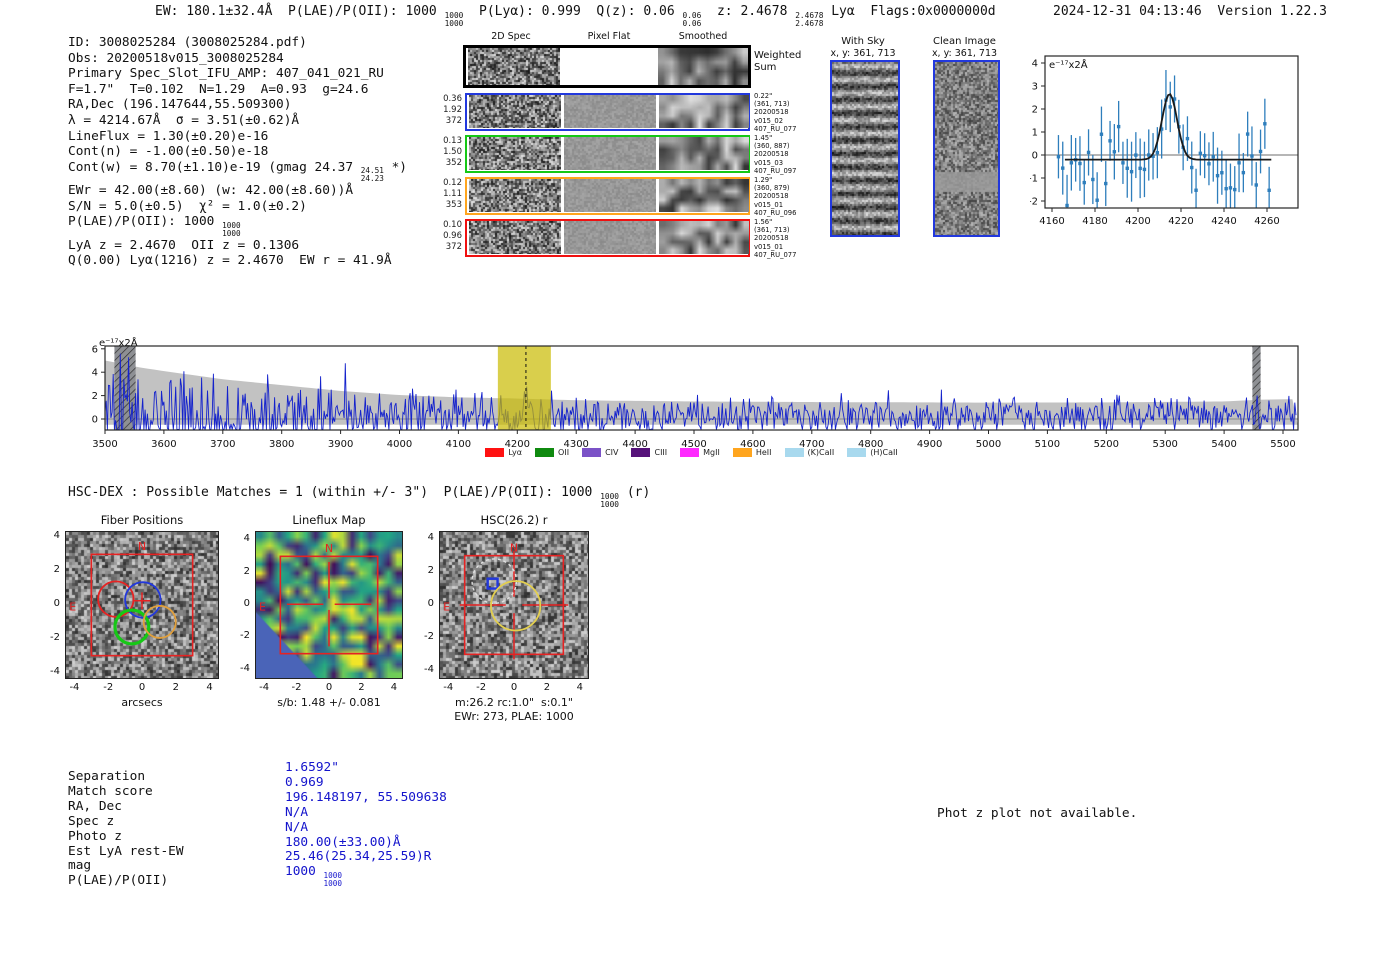  Describe the element at coordinates (1034, 202) in the screenshot. I see `svg-text: -2` at that location.